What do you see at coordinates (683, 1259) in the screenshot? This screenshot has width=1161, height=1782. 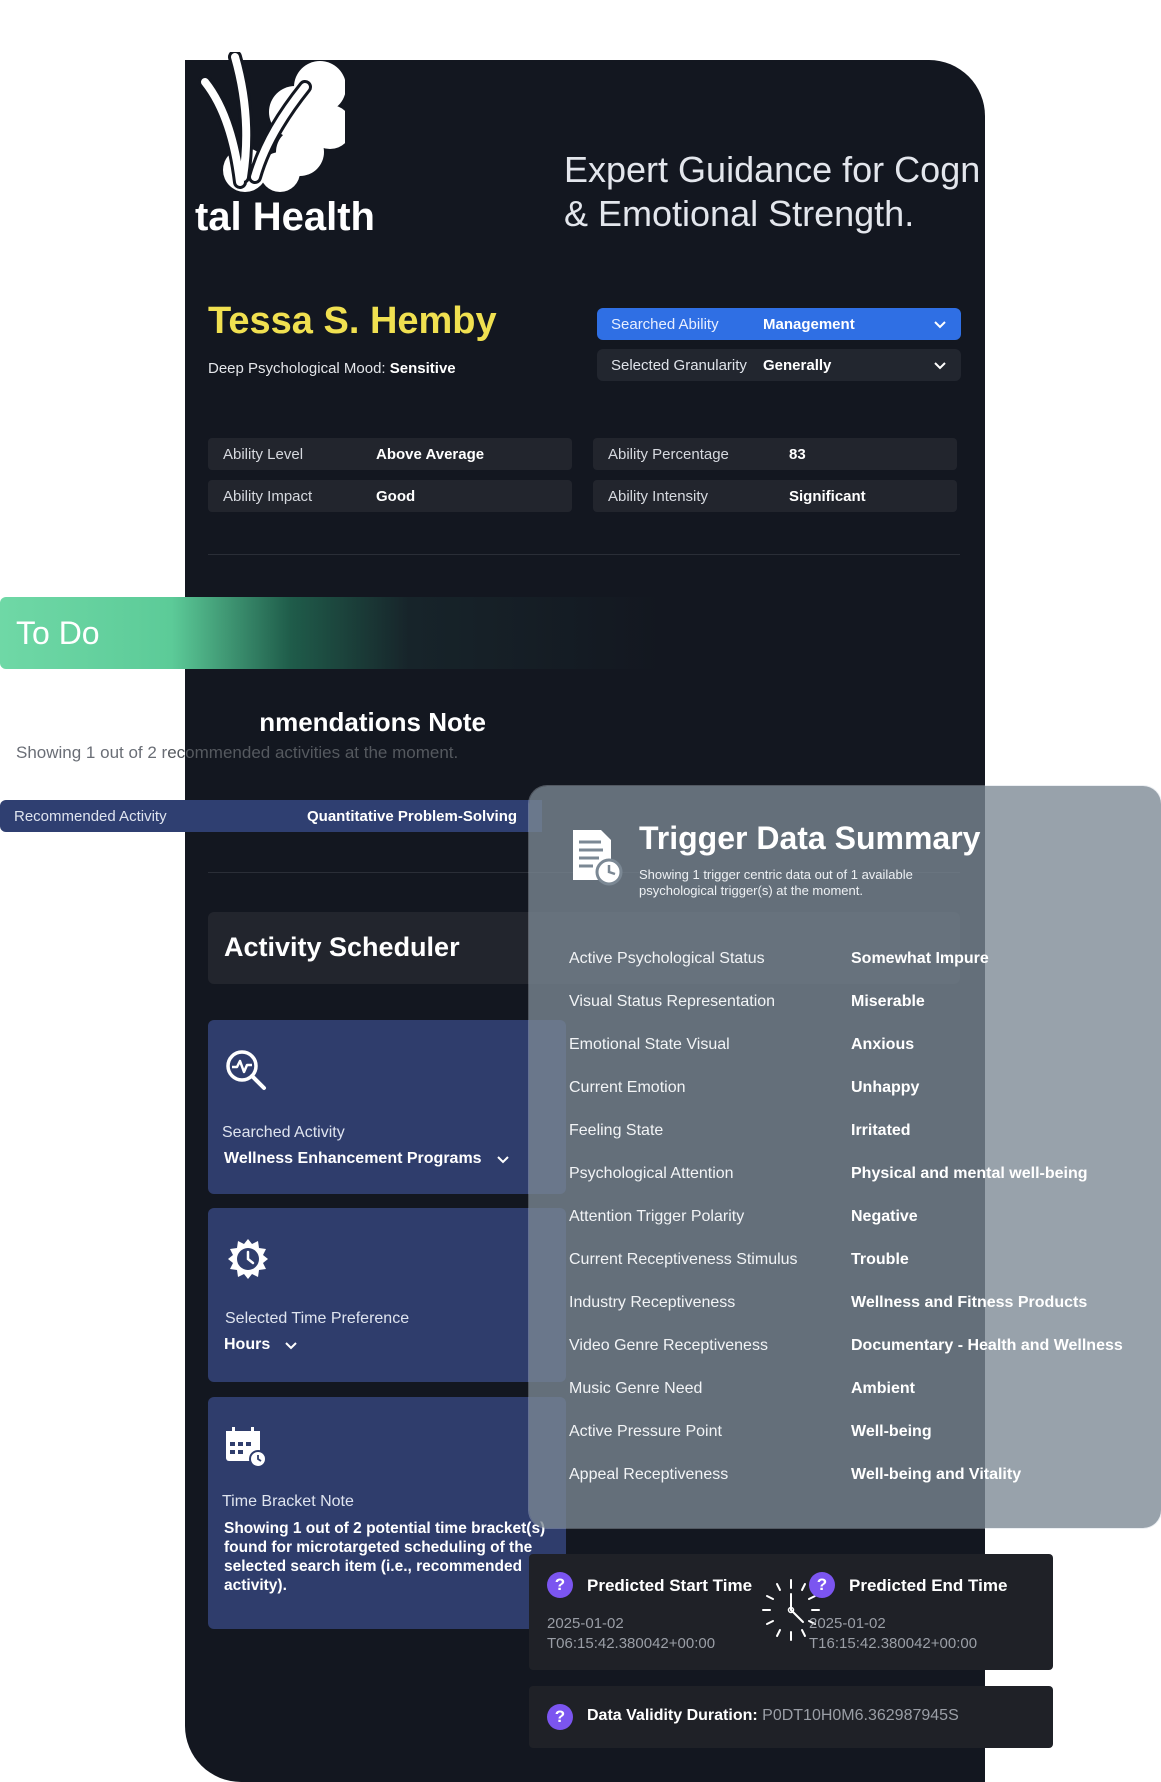 I see `trigger-row-key: Current Receptiveness Stimulus` at bounding box center [683, 1259].